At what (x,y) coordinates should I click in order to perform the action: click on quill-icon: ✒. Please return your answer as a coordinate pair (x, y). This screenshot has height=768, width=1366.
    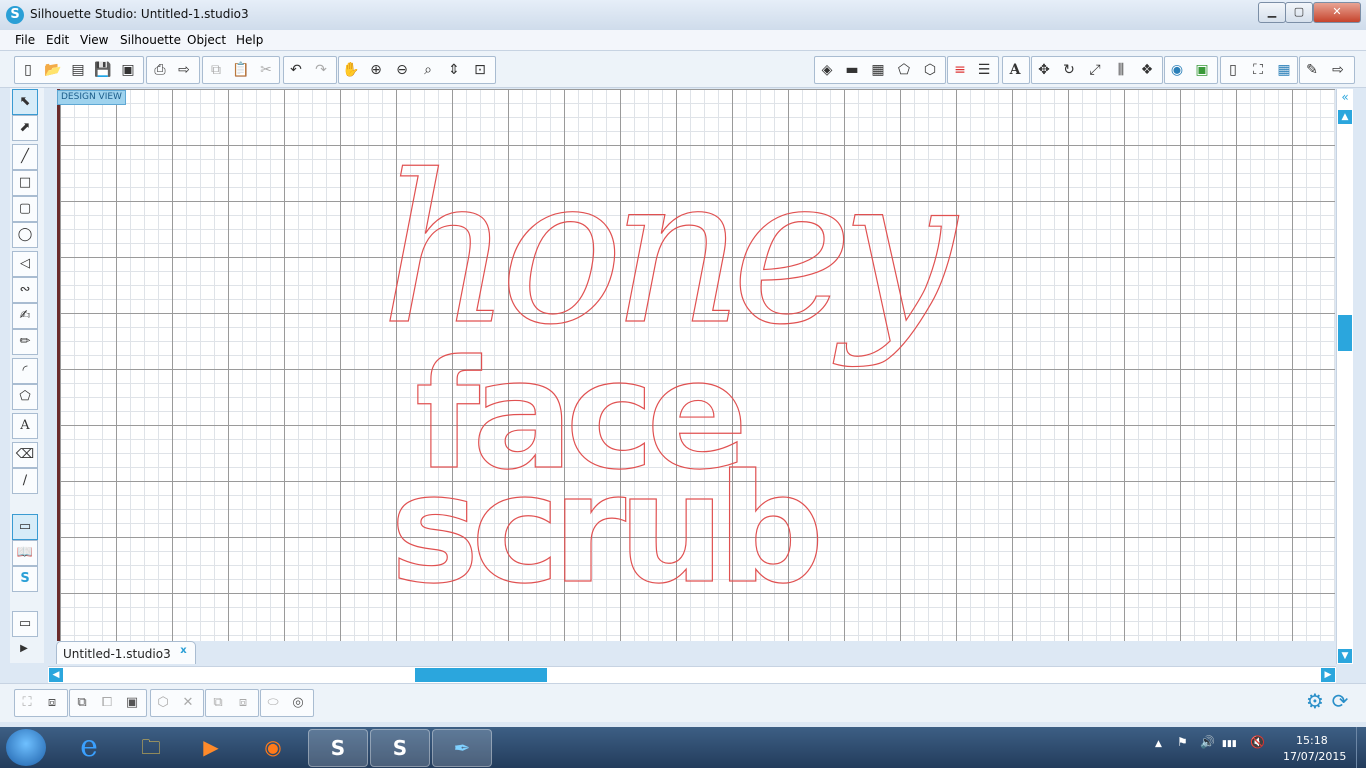
    Looking at the image, I should click on (462, 748).